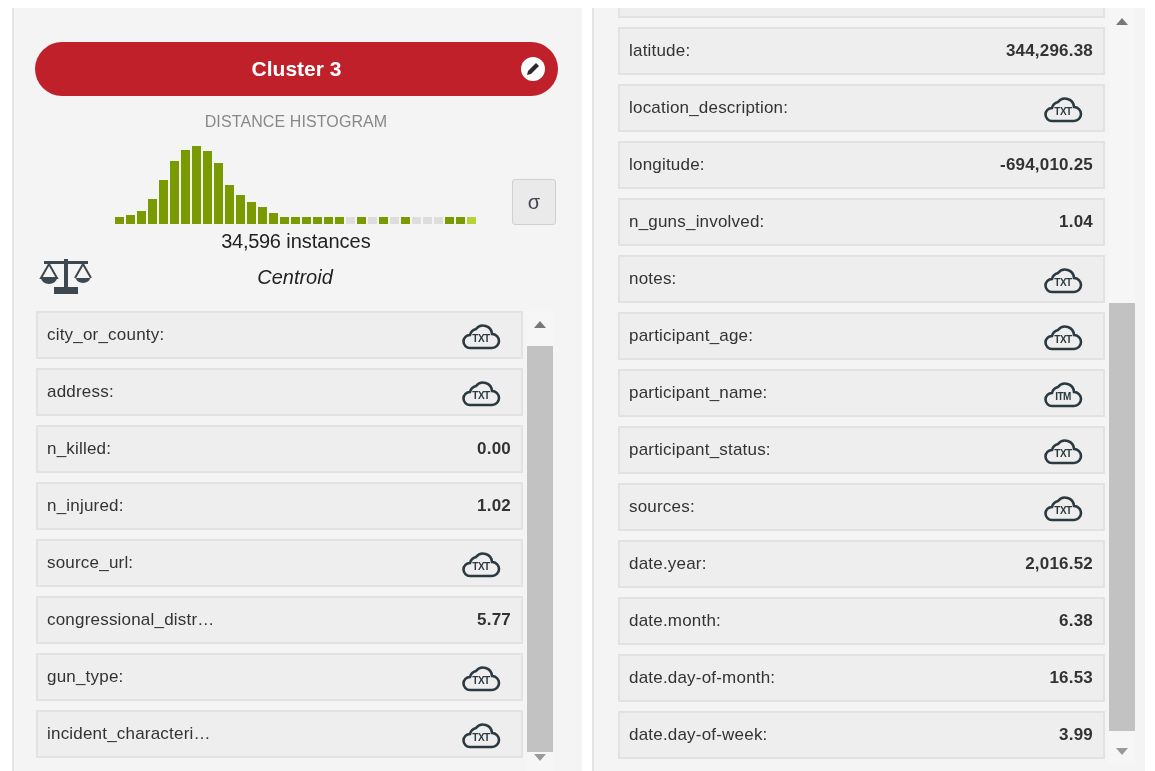 Image resolution: width=1155 pixels, height=771 pixels. I want to click on field-label: gun_type:, so click(85, 677).